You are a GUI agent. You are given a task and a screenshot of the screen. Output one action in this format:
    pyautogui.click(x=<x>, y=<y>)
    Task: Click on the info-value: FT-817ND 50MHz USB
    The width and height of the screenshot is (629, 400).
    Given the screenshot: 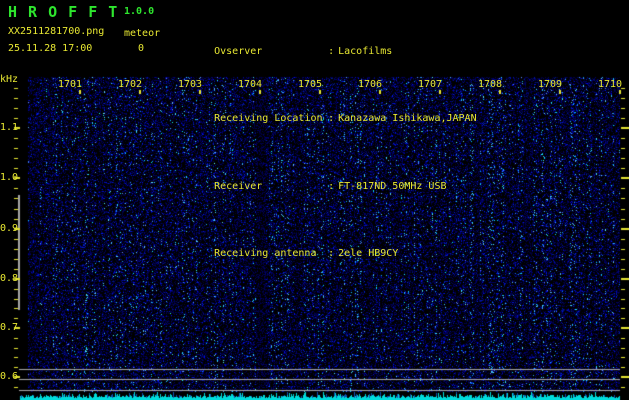 What is the action you would take?
    pyautogui.click(x=392, y=186)
    